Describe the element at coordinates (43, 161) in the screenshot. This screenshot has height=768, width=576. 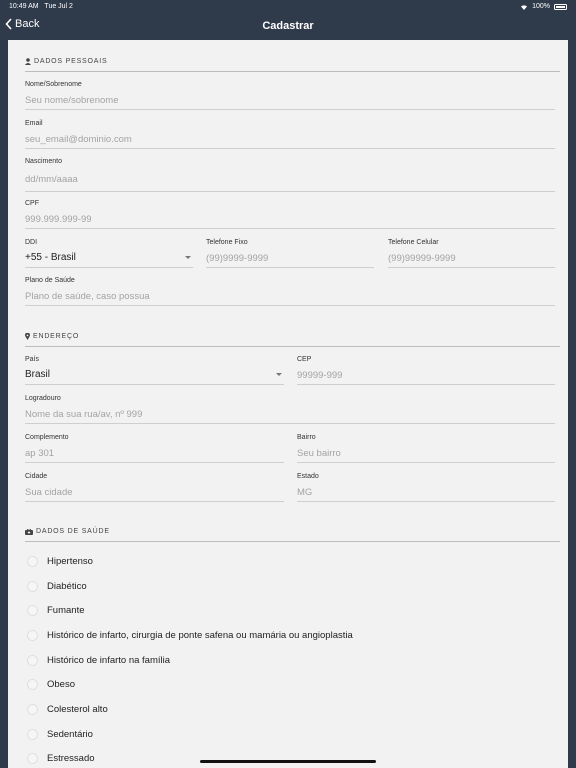
I see `birth-label: Nascimento` at that location.